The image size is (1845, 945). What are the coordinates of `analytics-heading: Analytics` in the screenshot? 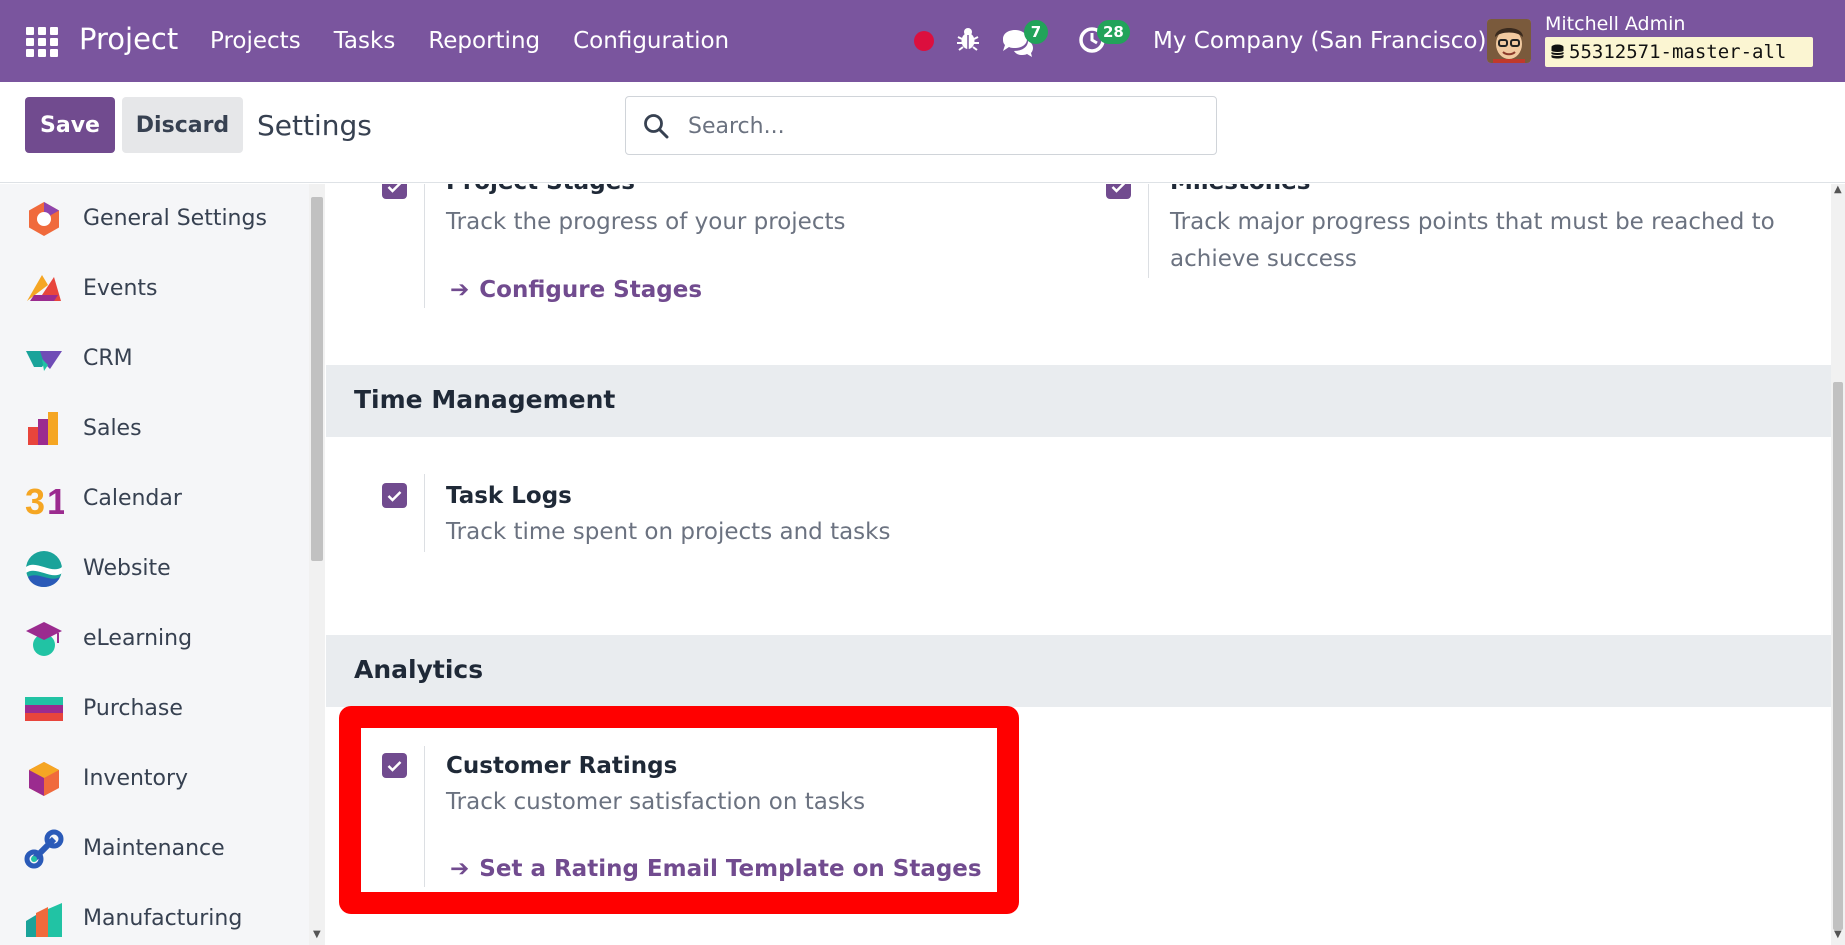 It's located at (419, 669).